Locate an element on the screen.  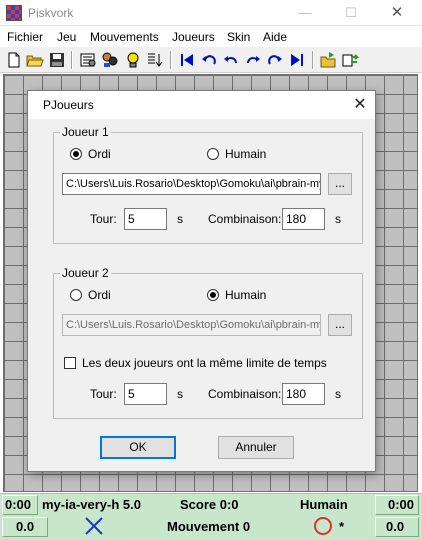
player1-combination-unit: s is located at coordinates (338, 219).